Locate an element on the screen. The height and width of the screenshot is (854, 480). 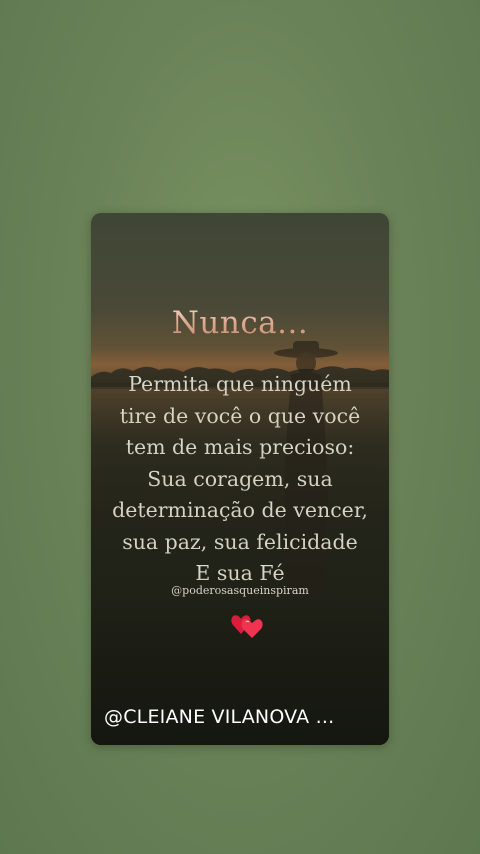
quote-line: Sua coragem, sua is located at coordinates (240, 480).